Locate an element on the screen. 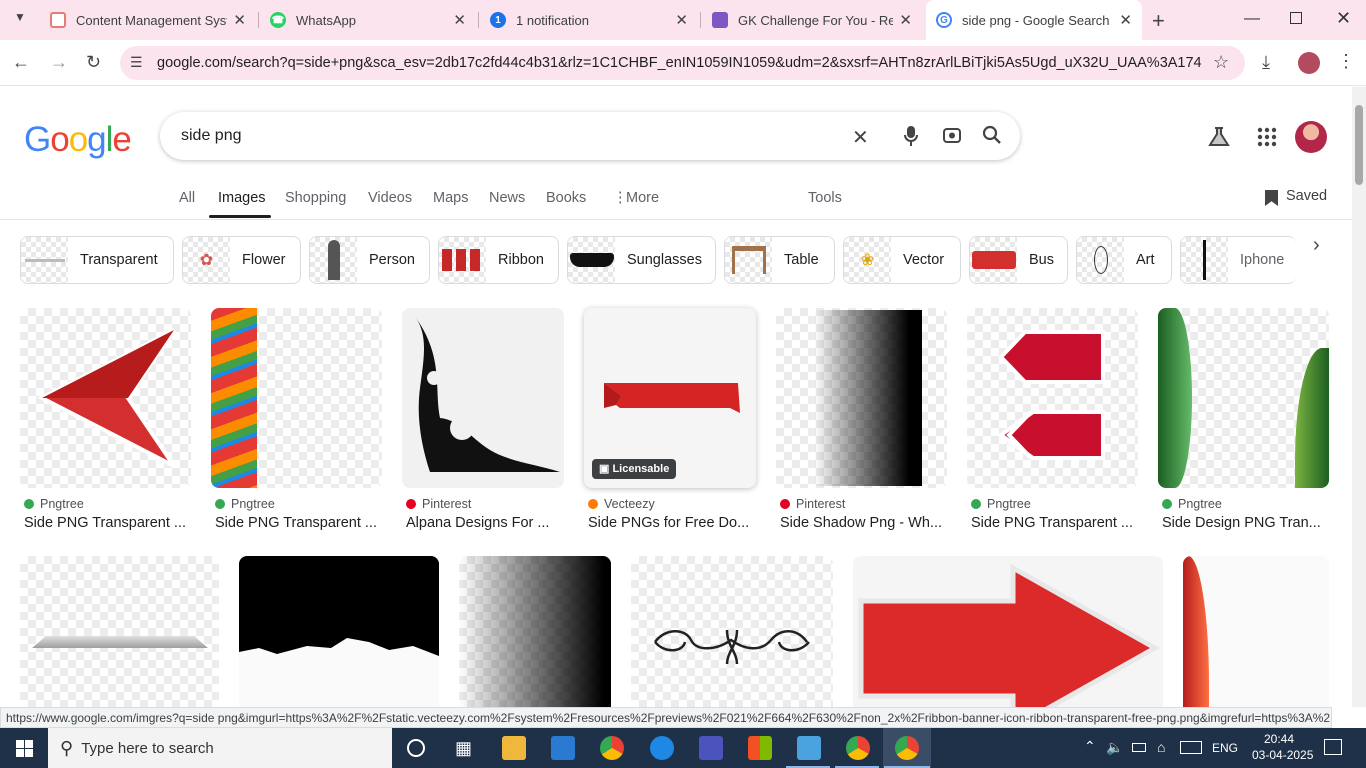  account-avatar is located at coordinates (1311, 137).